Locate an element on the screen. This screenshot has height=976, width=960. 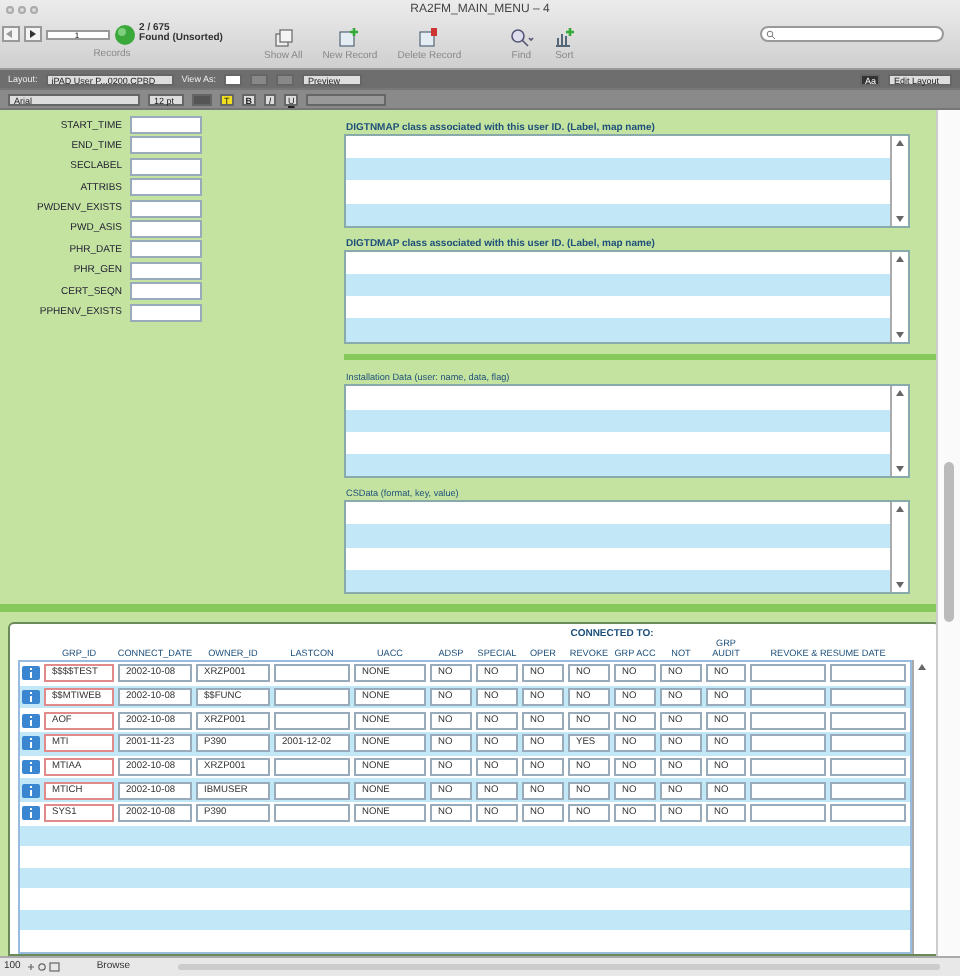
status-ball-icon is located at coordinates (124, 34).